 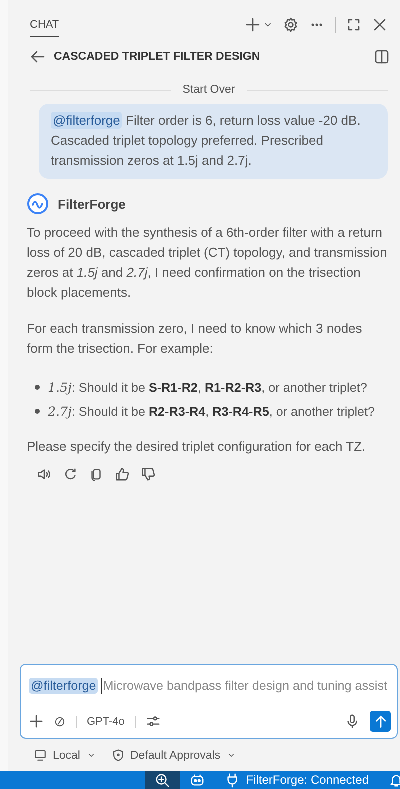 I want to click on bell-icon, so click(x=394, y=780).